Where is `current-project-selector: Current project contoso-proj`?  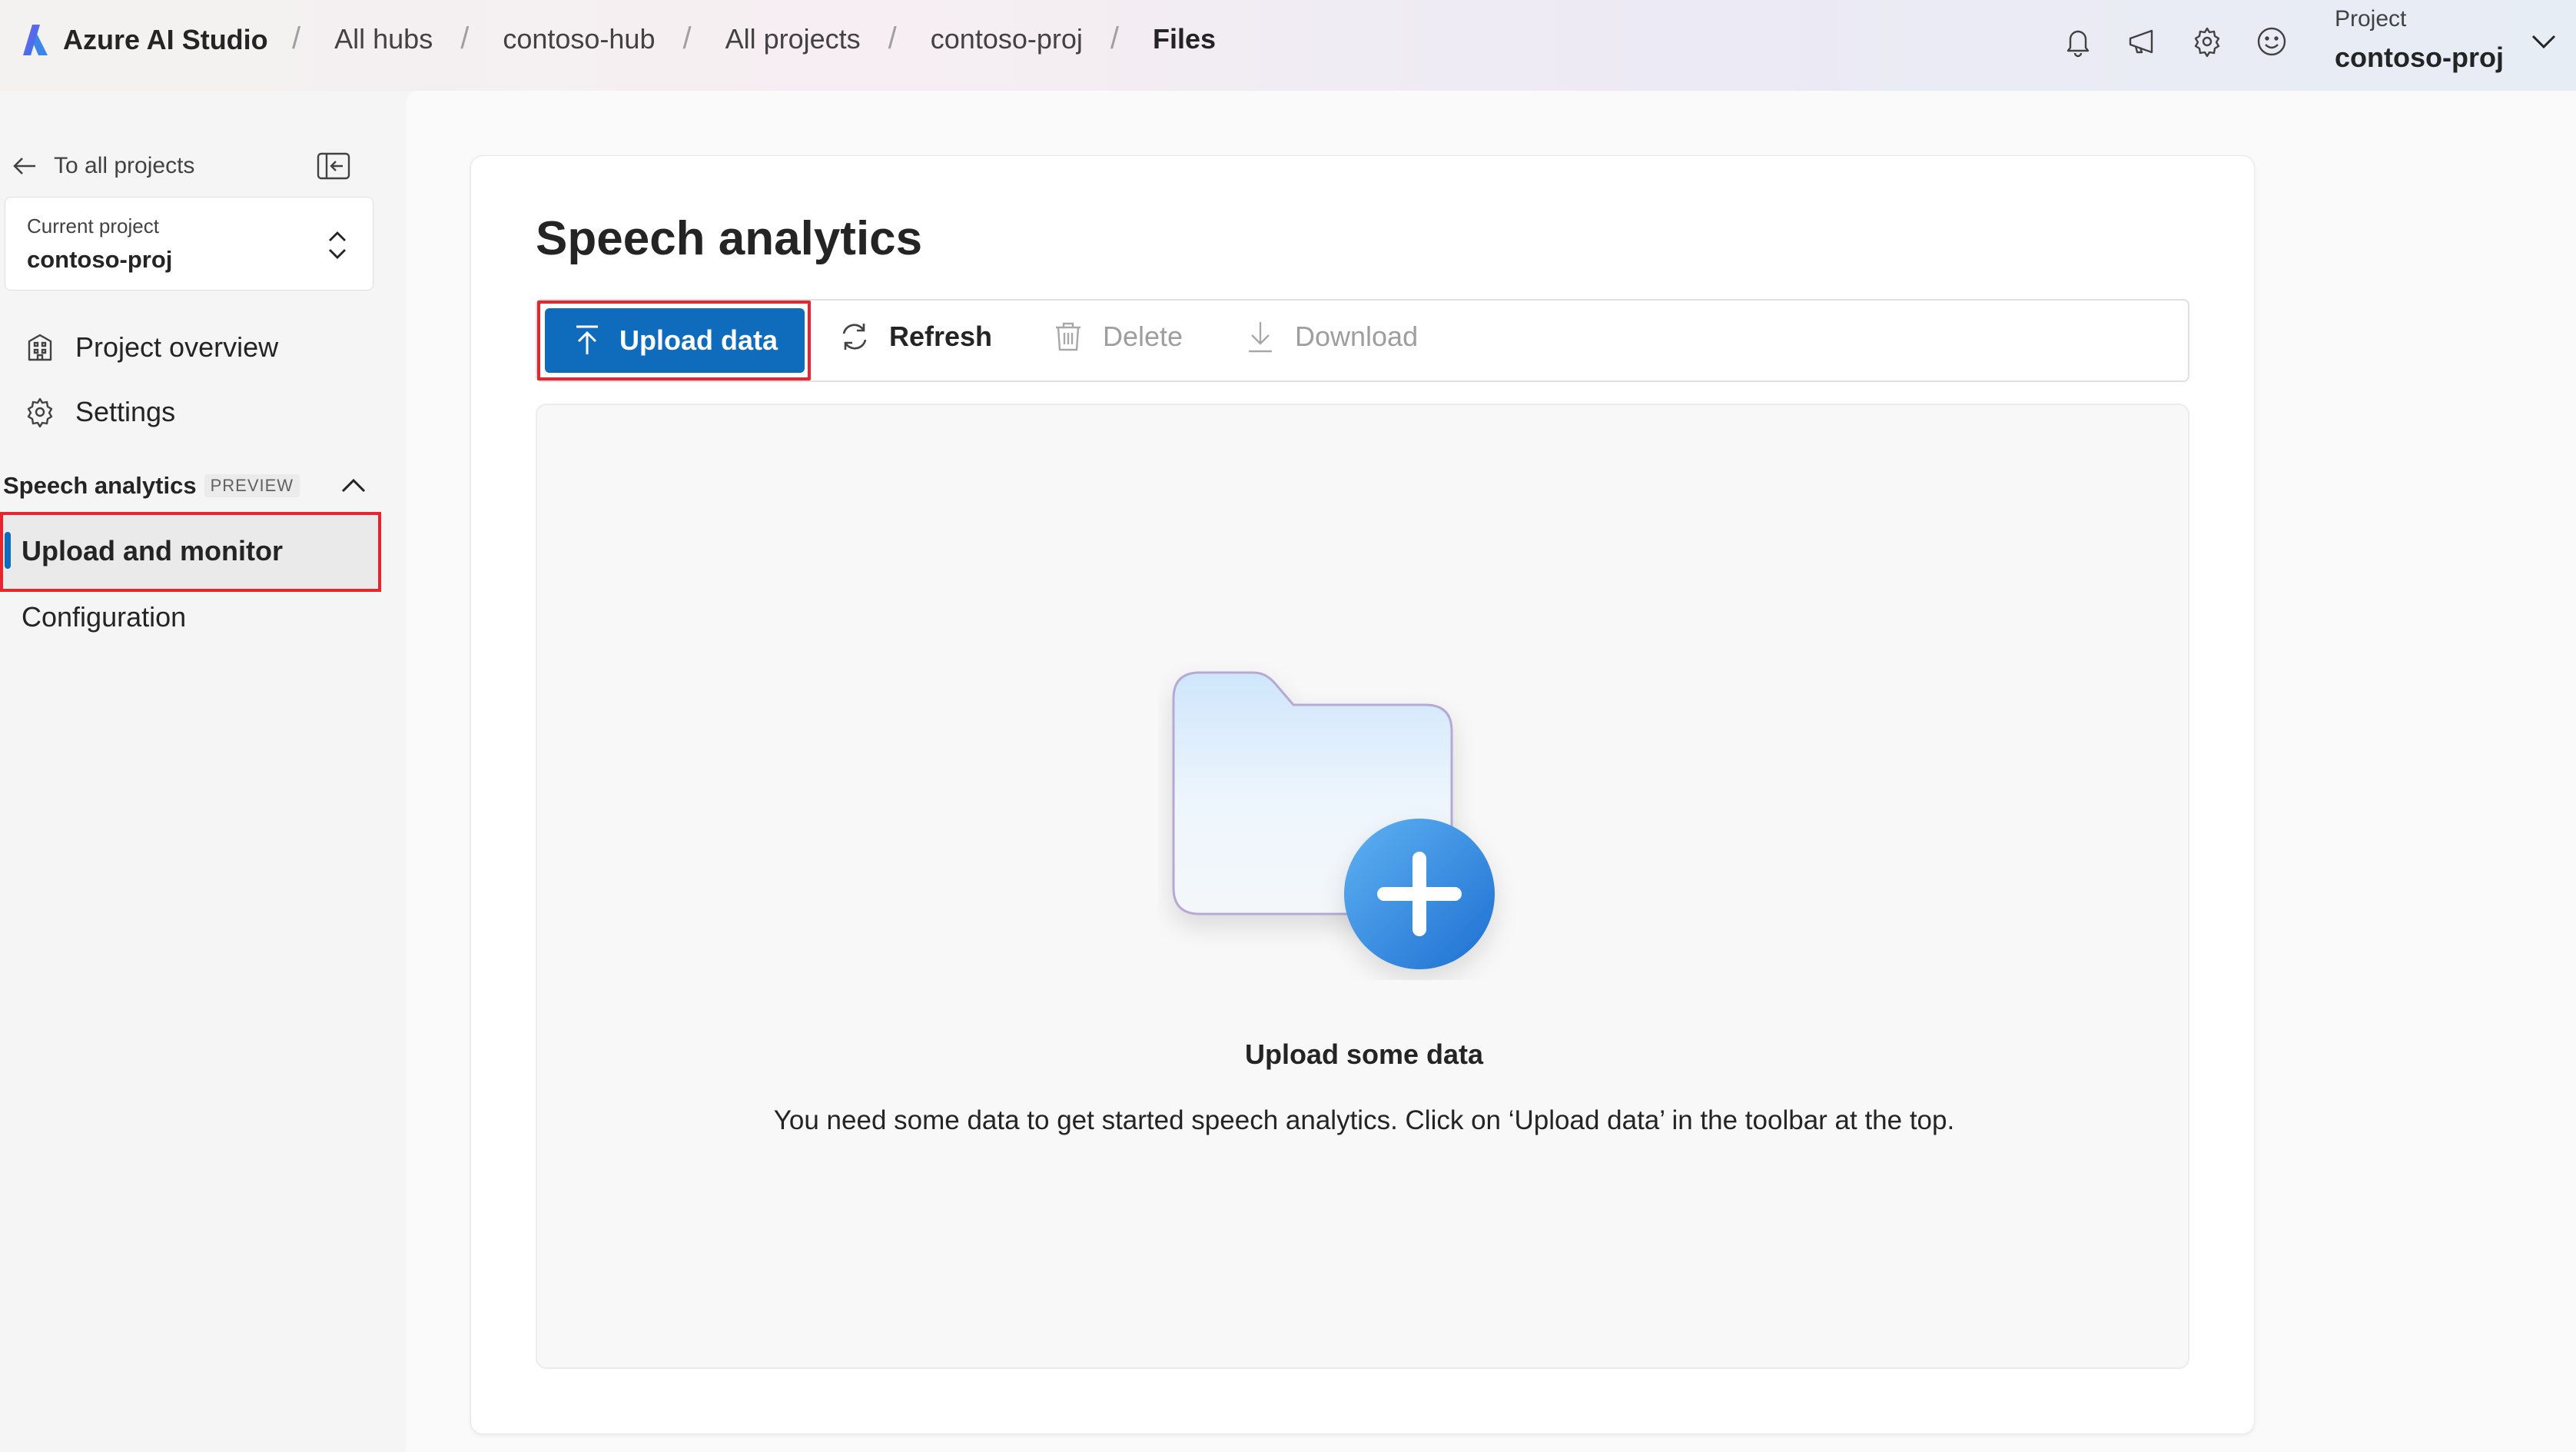
current-project-selector: Current project contoso-proj is located at coordinates (189, 244).